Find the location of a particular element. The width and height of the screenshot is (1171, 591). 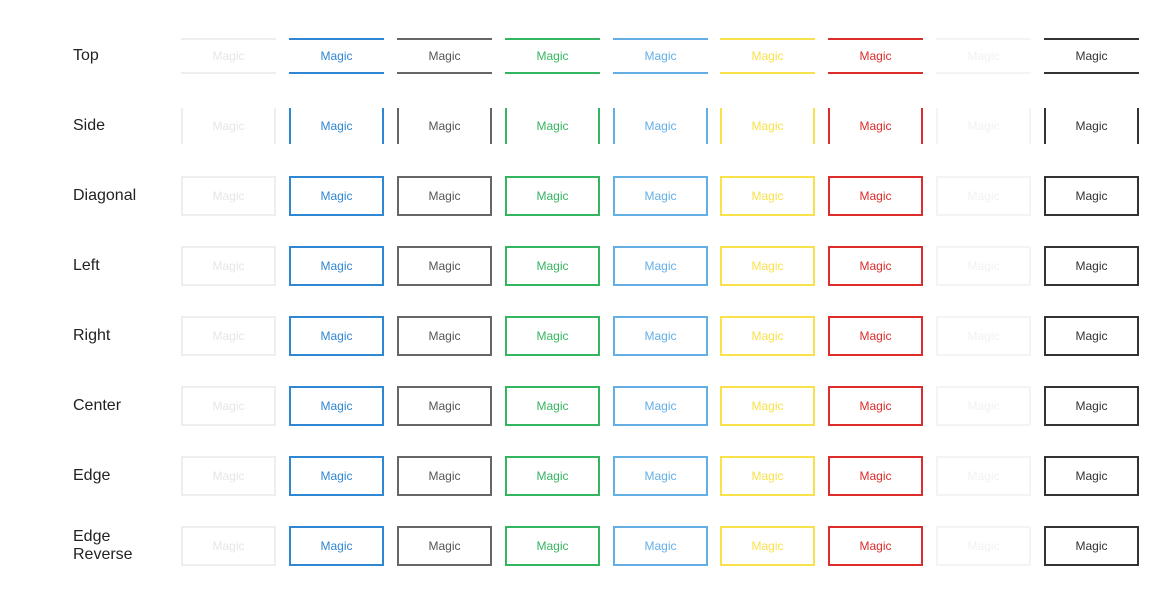

row-label: Left is located at coordinates (86, 265).